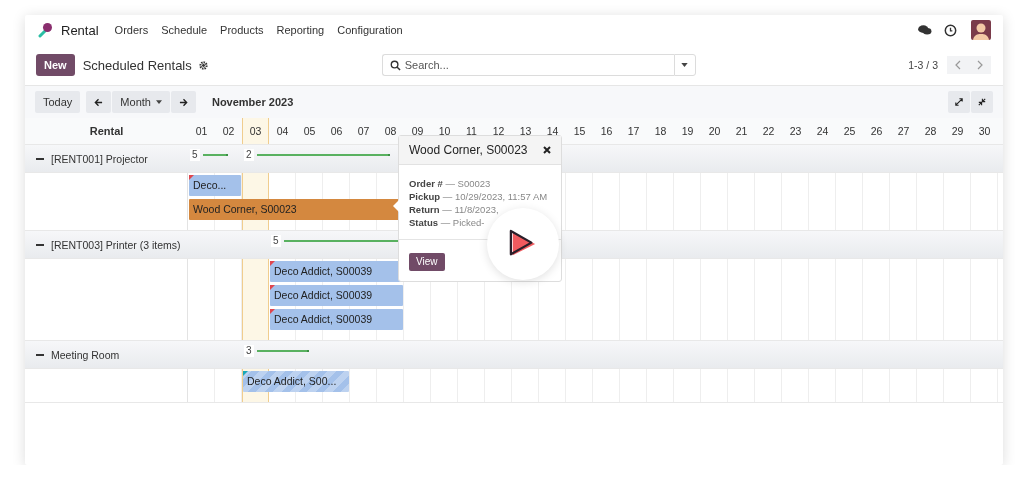 The height and width of the screenshot is (495, 1024). I want to click on detail-line: Order # — S00023, so click(450, 184).